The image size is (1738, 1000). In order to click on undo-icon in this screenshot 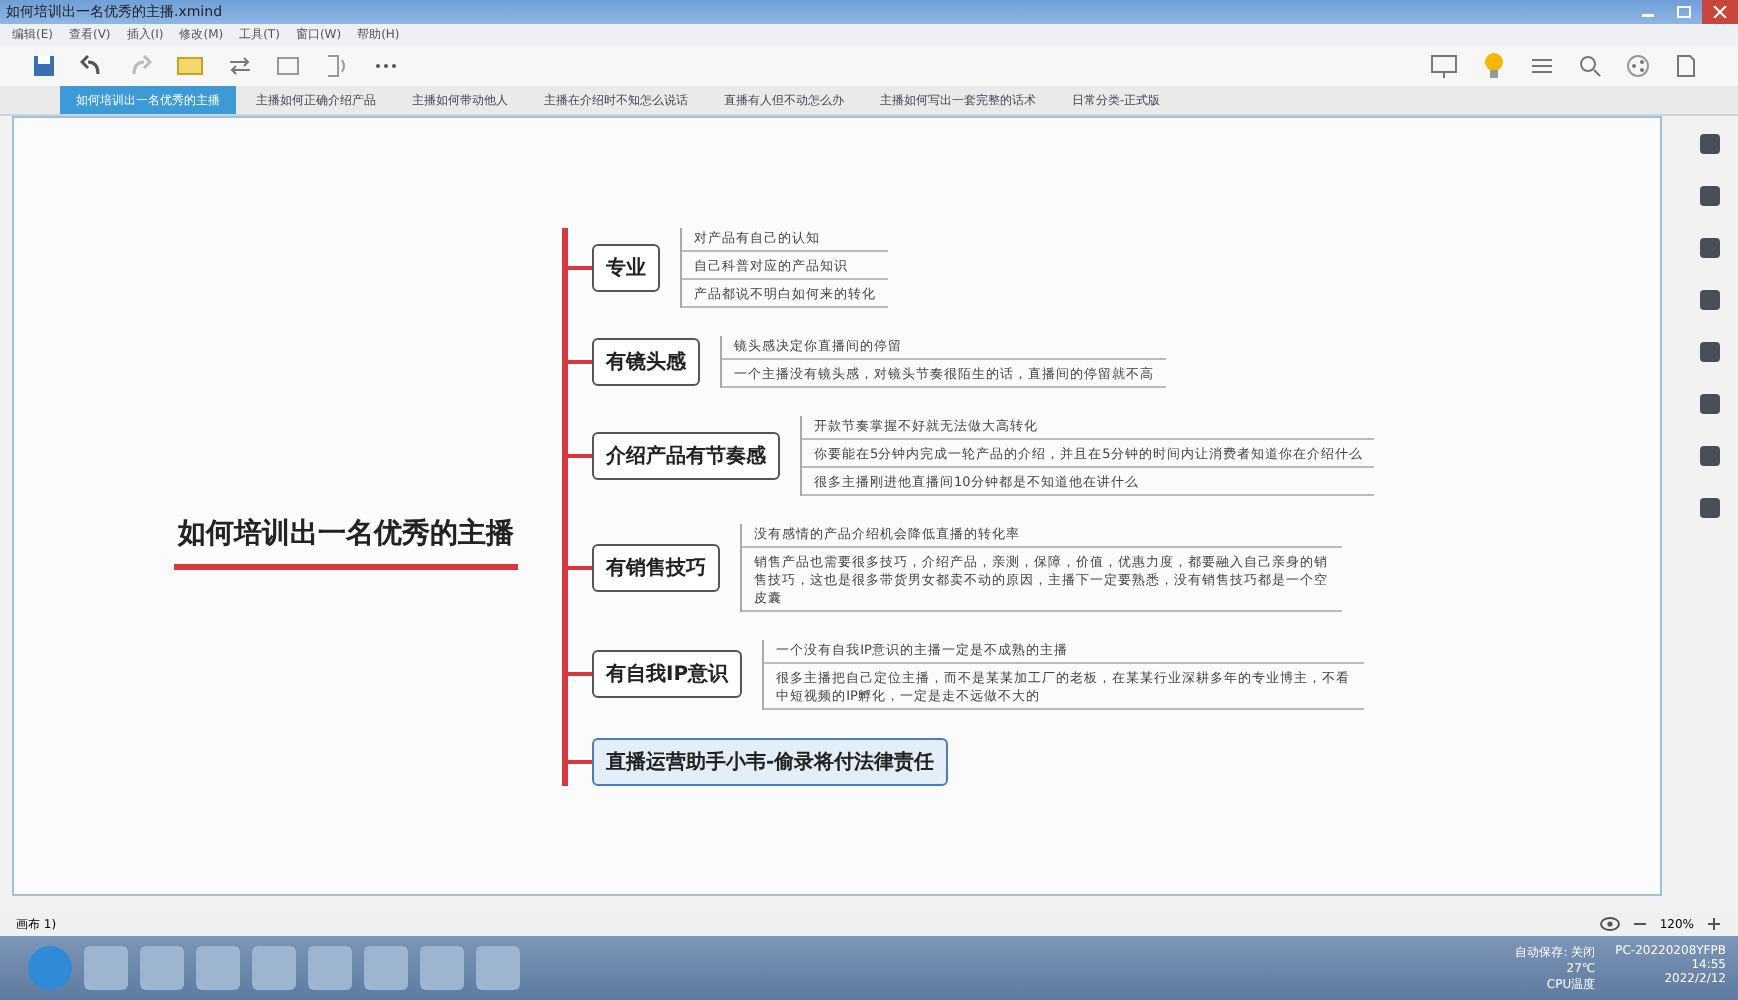, I will do `click(92, 66)`.